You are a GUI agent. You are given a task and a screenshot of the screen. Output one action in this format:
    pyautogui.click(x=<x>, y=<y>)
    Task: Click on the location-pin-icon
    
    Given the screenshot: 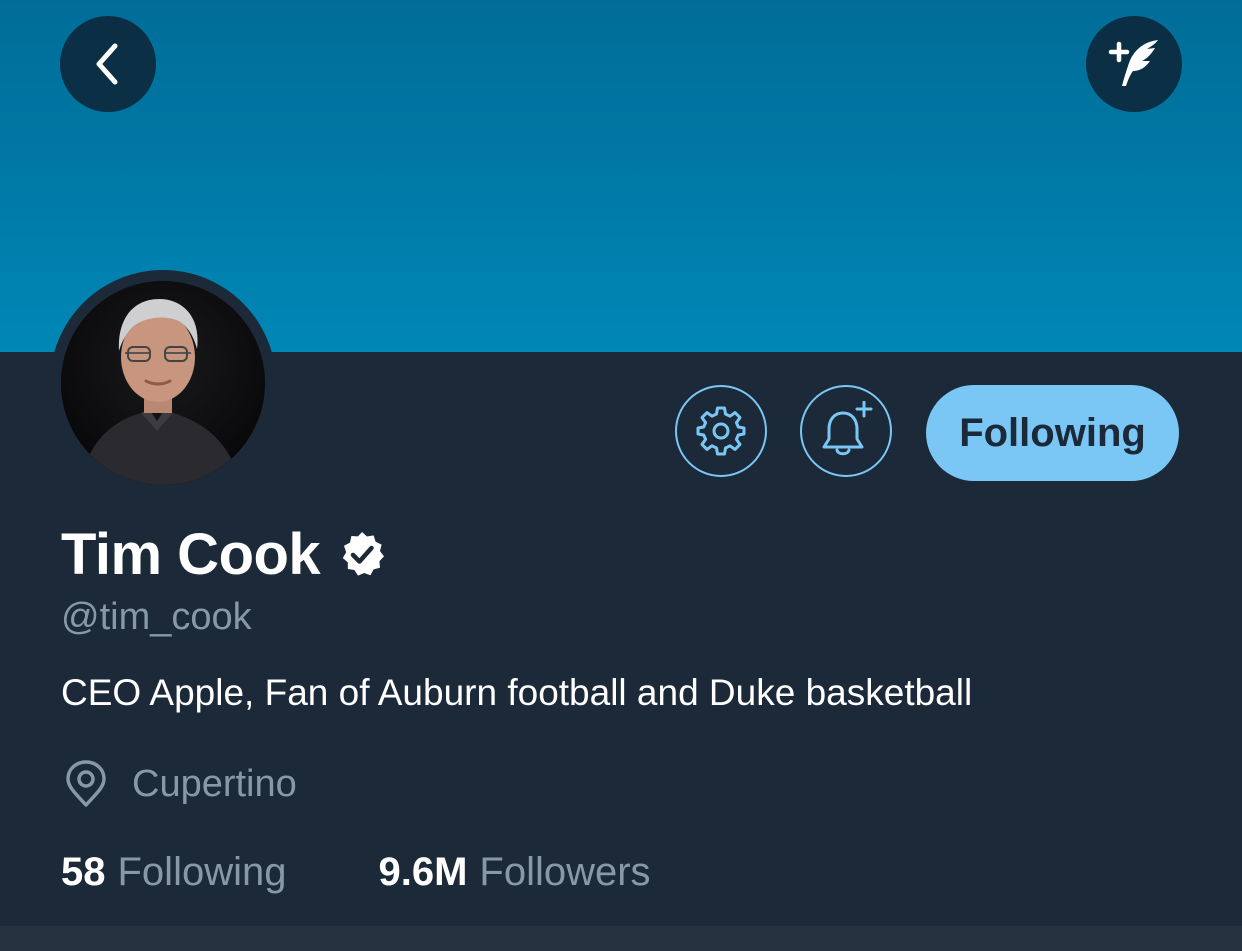 What is the action you would take?
    pyautogui.click(x=86, y=783)
    